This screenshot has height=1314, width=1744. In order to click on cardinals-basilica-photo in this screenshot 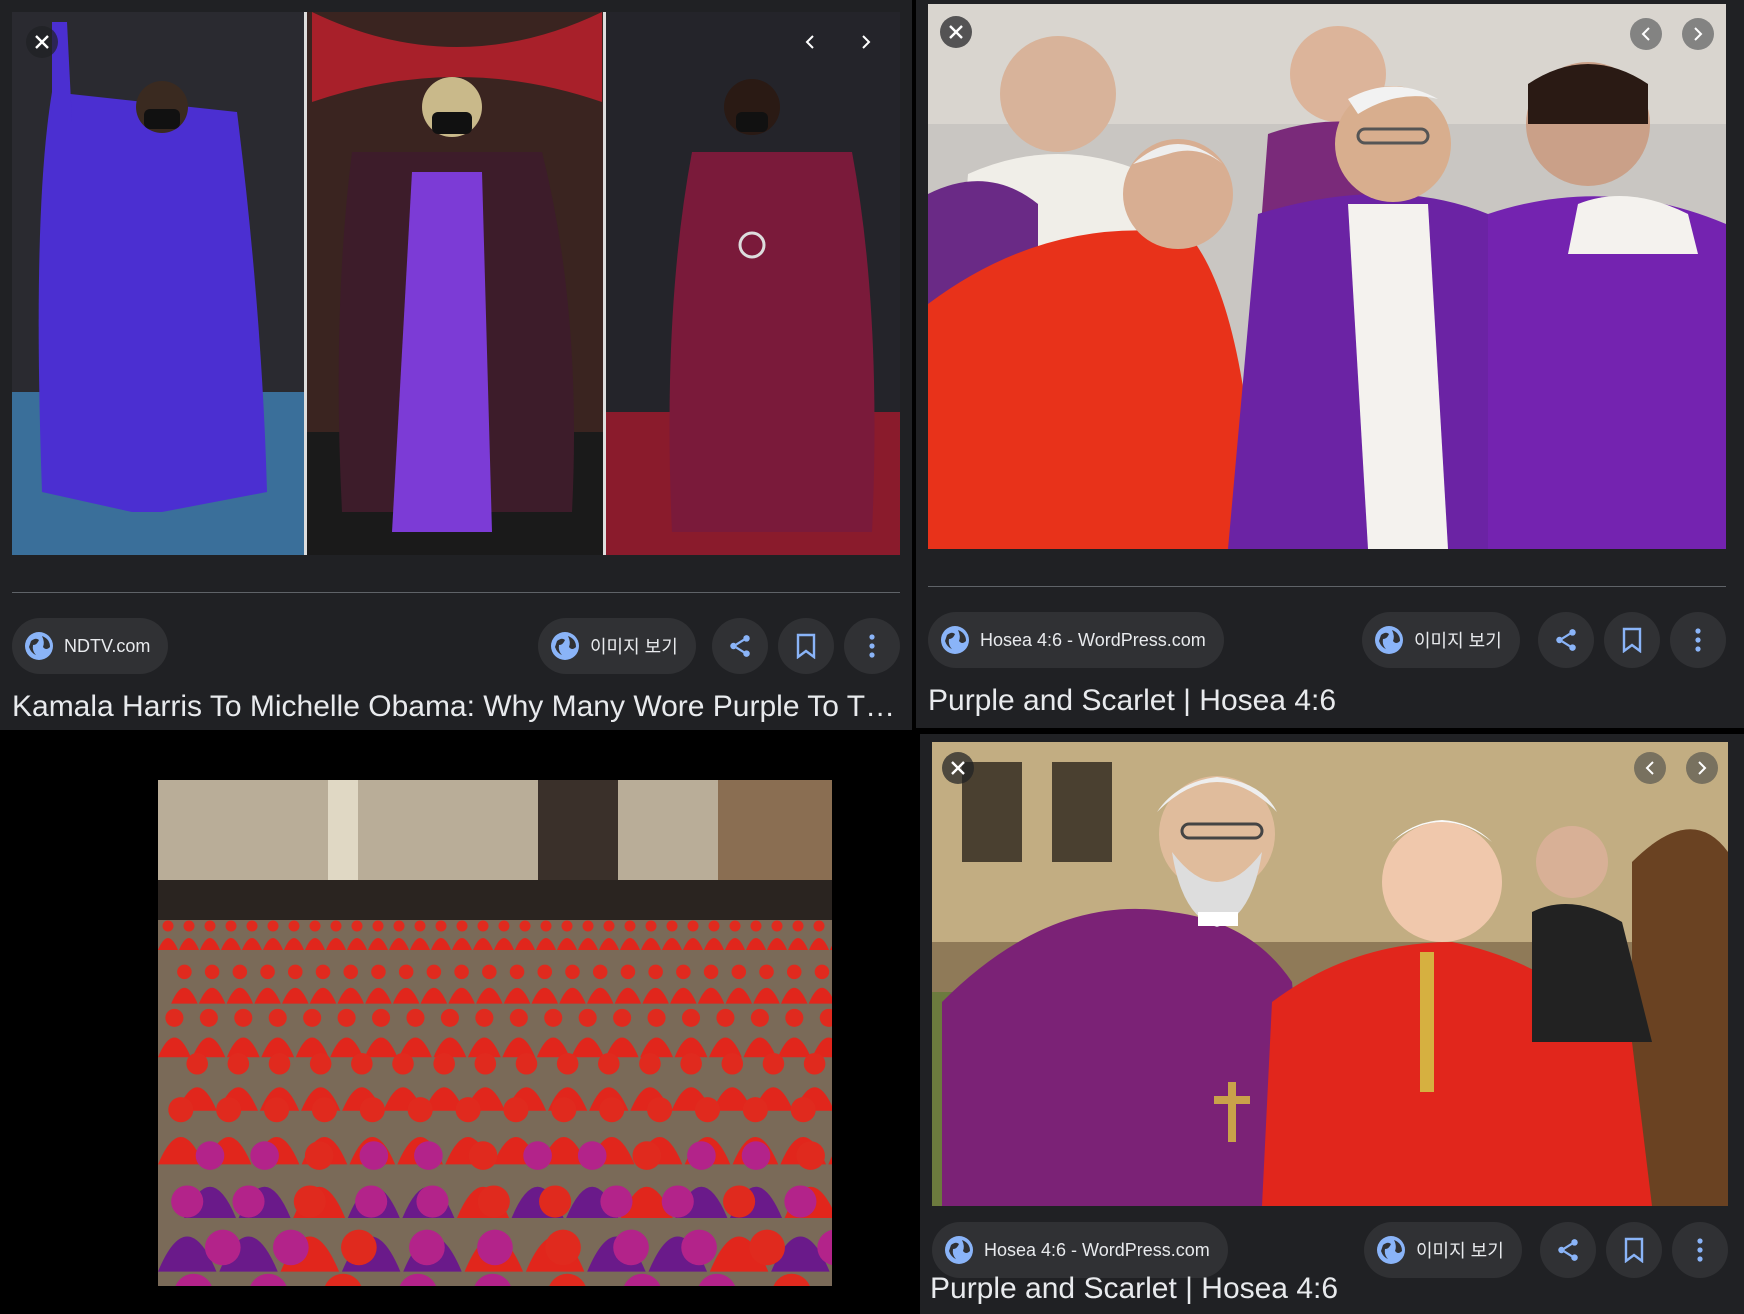, I will do `click(495, 1033)`.